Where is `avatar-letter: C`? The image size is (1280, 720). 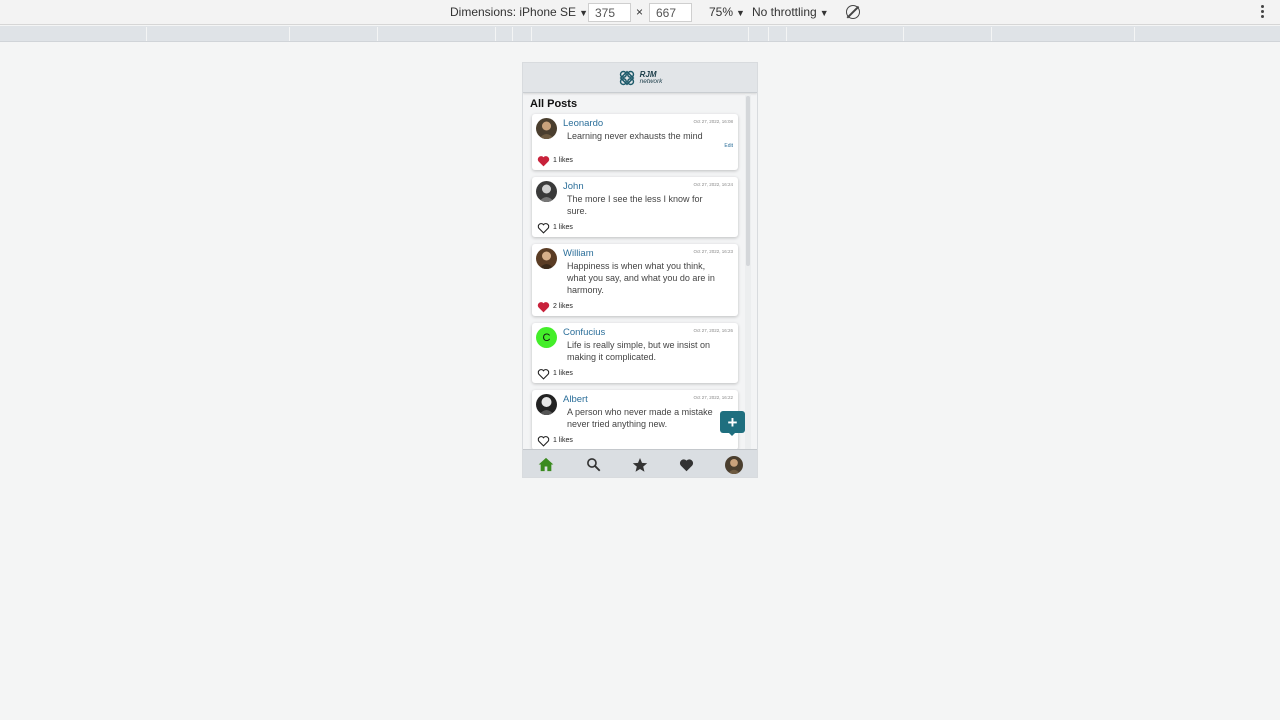
avatar-letter: C is located at coordinates (546, 337).